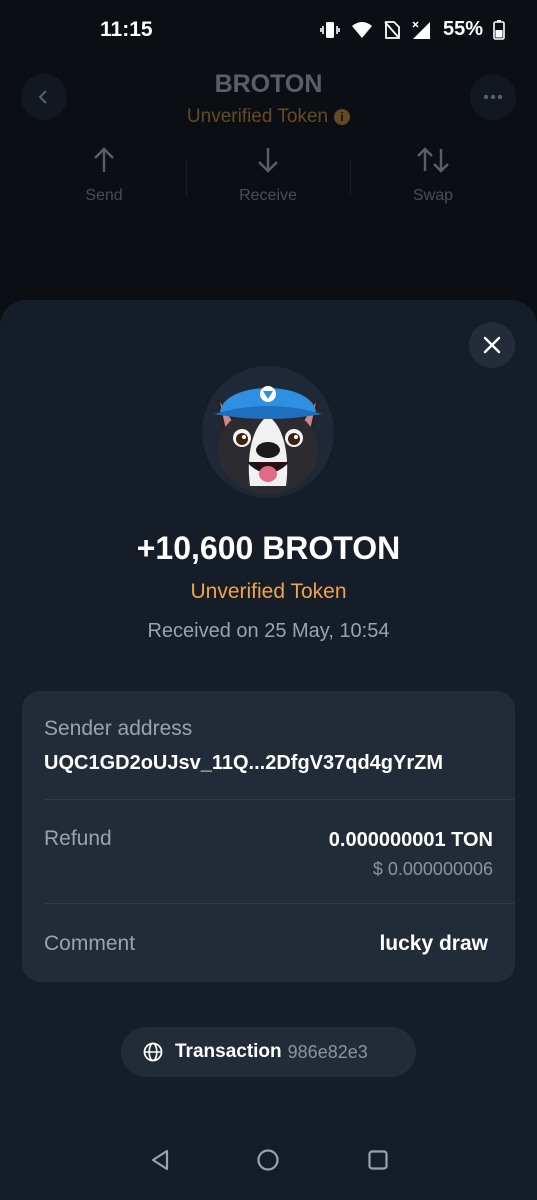 The image size is (537, 1200). What do you see at coordinates (268, 30) in the screenshot?
I see `status-bar: 11:15 55%` at bounding box center [268, 30].